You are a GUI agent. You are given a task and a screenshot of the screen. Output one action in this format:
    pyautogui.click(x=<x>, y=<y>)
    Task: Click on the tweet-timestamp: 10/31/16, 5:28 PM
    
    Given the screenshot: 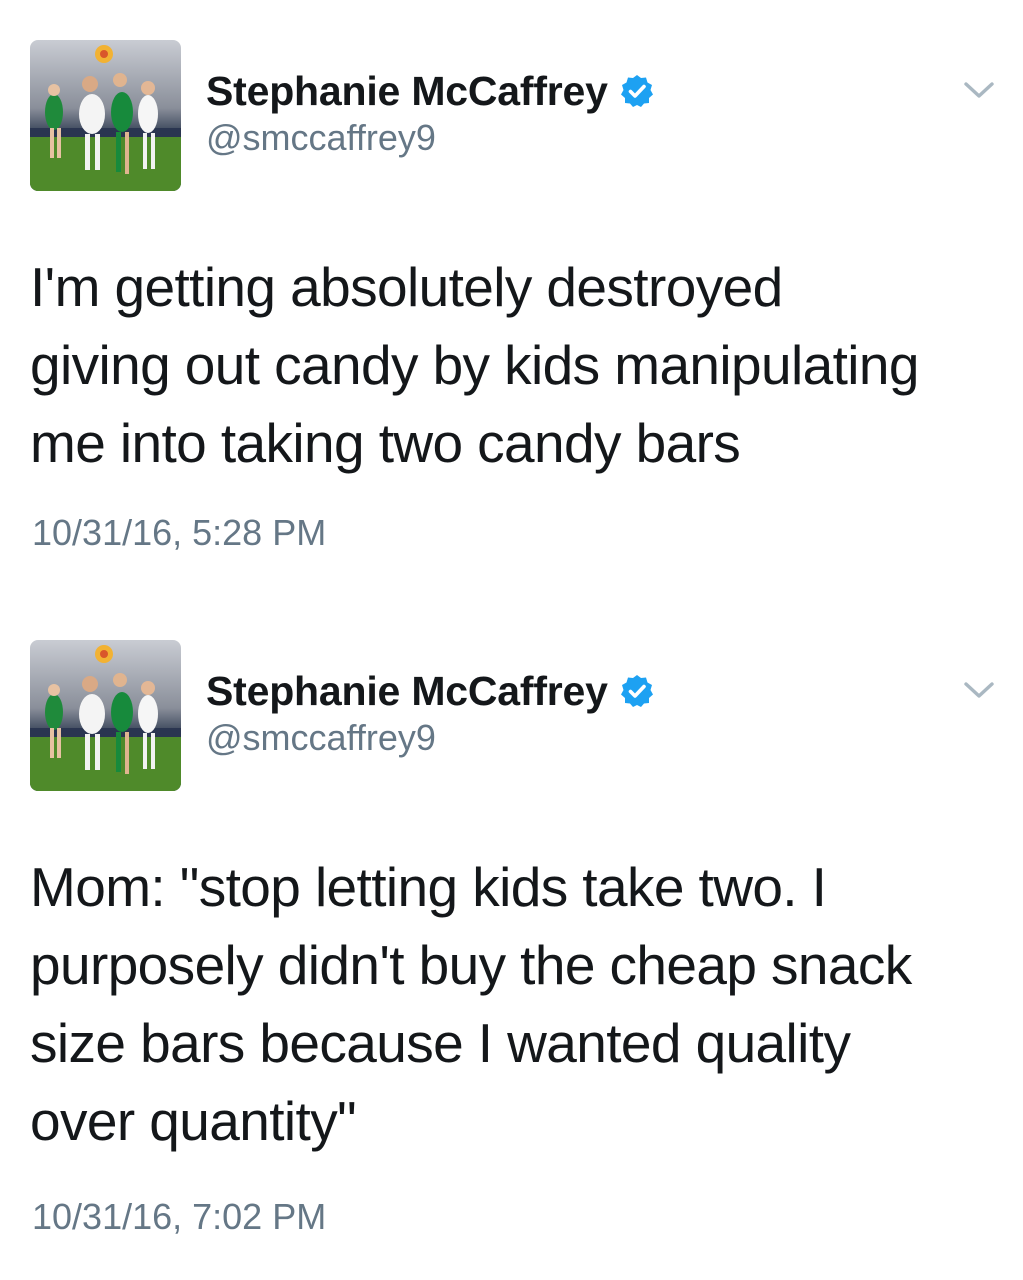 What is the action you would take?
    pyautogui.click(x=179, y=533)
    